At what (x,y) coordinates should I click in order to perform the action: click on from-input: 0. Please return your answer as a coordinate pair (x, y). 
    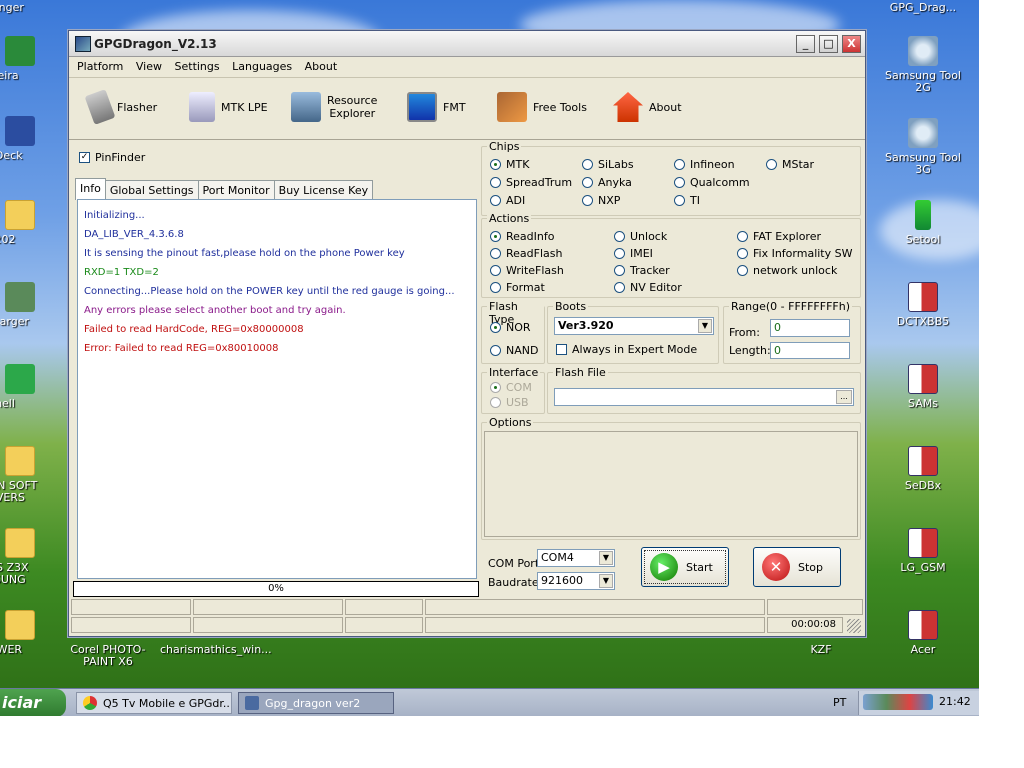
    Looking at the image, I should click on (810, 328).